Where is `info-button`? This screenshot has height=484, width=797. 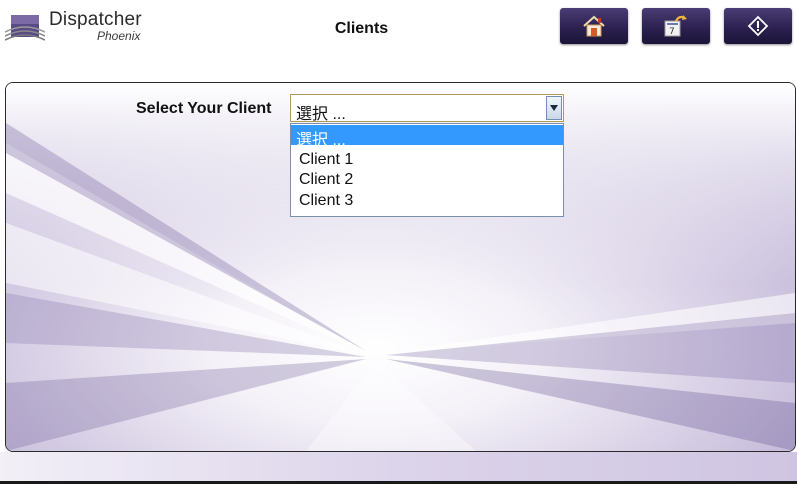
info-button is located at coordinates (758, 26).